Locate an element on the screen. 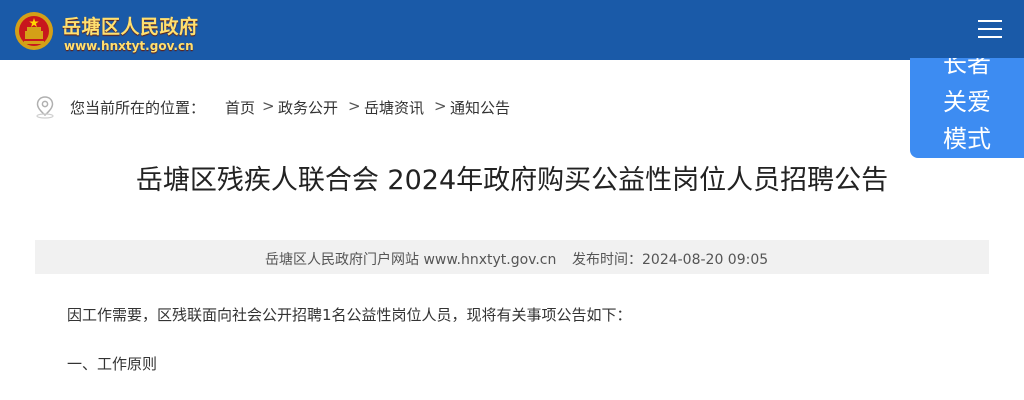 This screenshot has width=1024, height=400. site-name: 岳塘区人民政府 is located at coordinates (130, 25).